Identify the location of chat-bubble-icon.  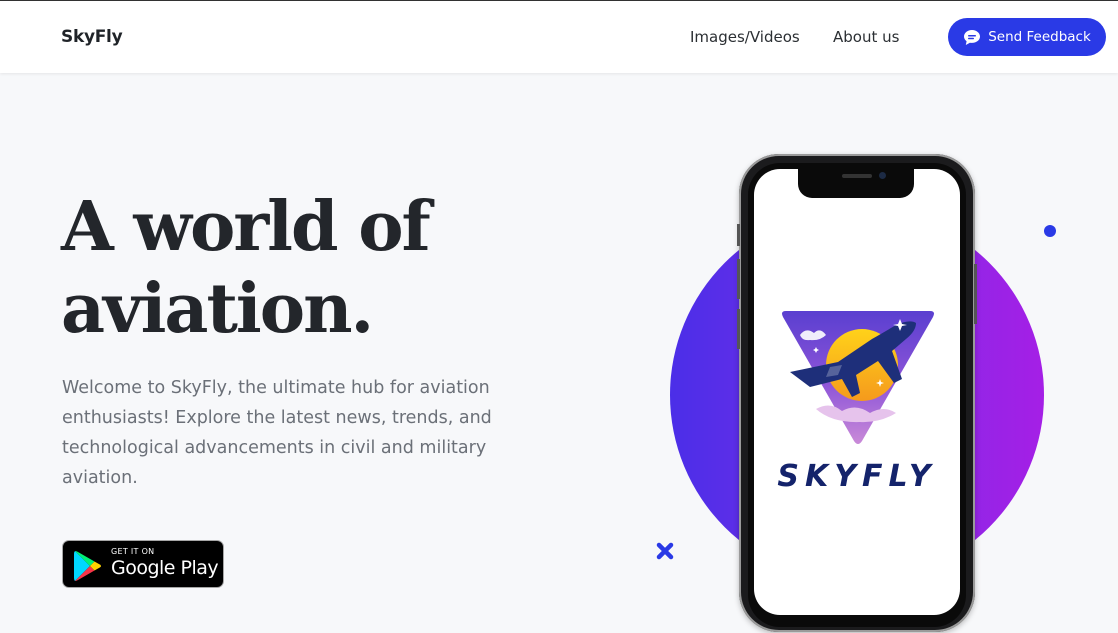
(972, 37).